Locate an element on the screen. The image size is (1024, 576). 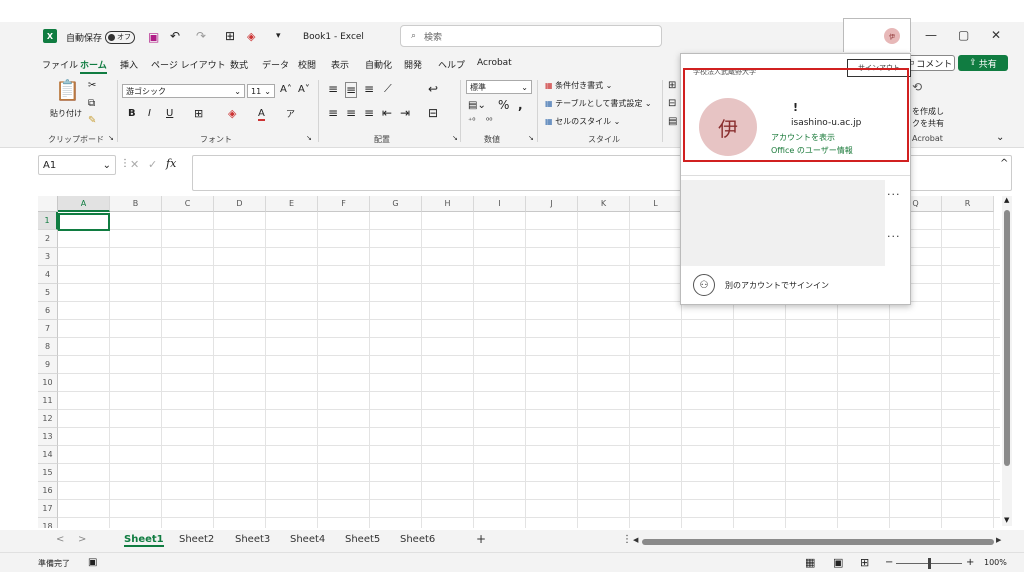
column-header: H is located at coordinates (448, 204).